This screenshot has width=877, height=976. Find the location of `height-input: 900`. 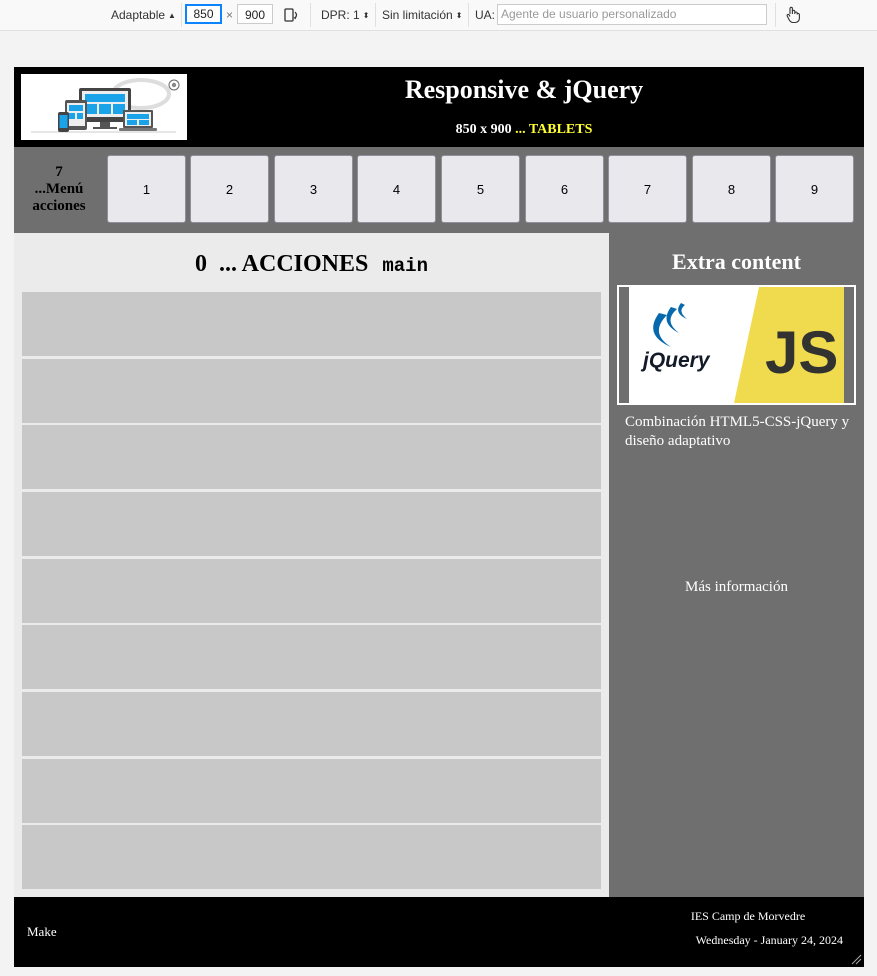

height-input: 900 is located at coordinates (255, 14).